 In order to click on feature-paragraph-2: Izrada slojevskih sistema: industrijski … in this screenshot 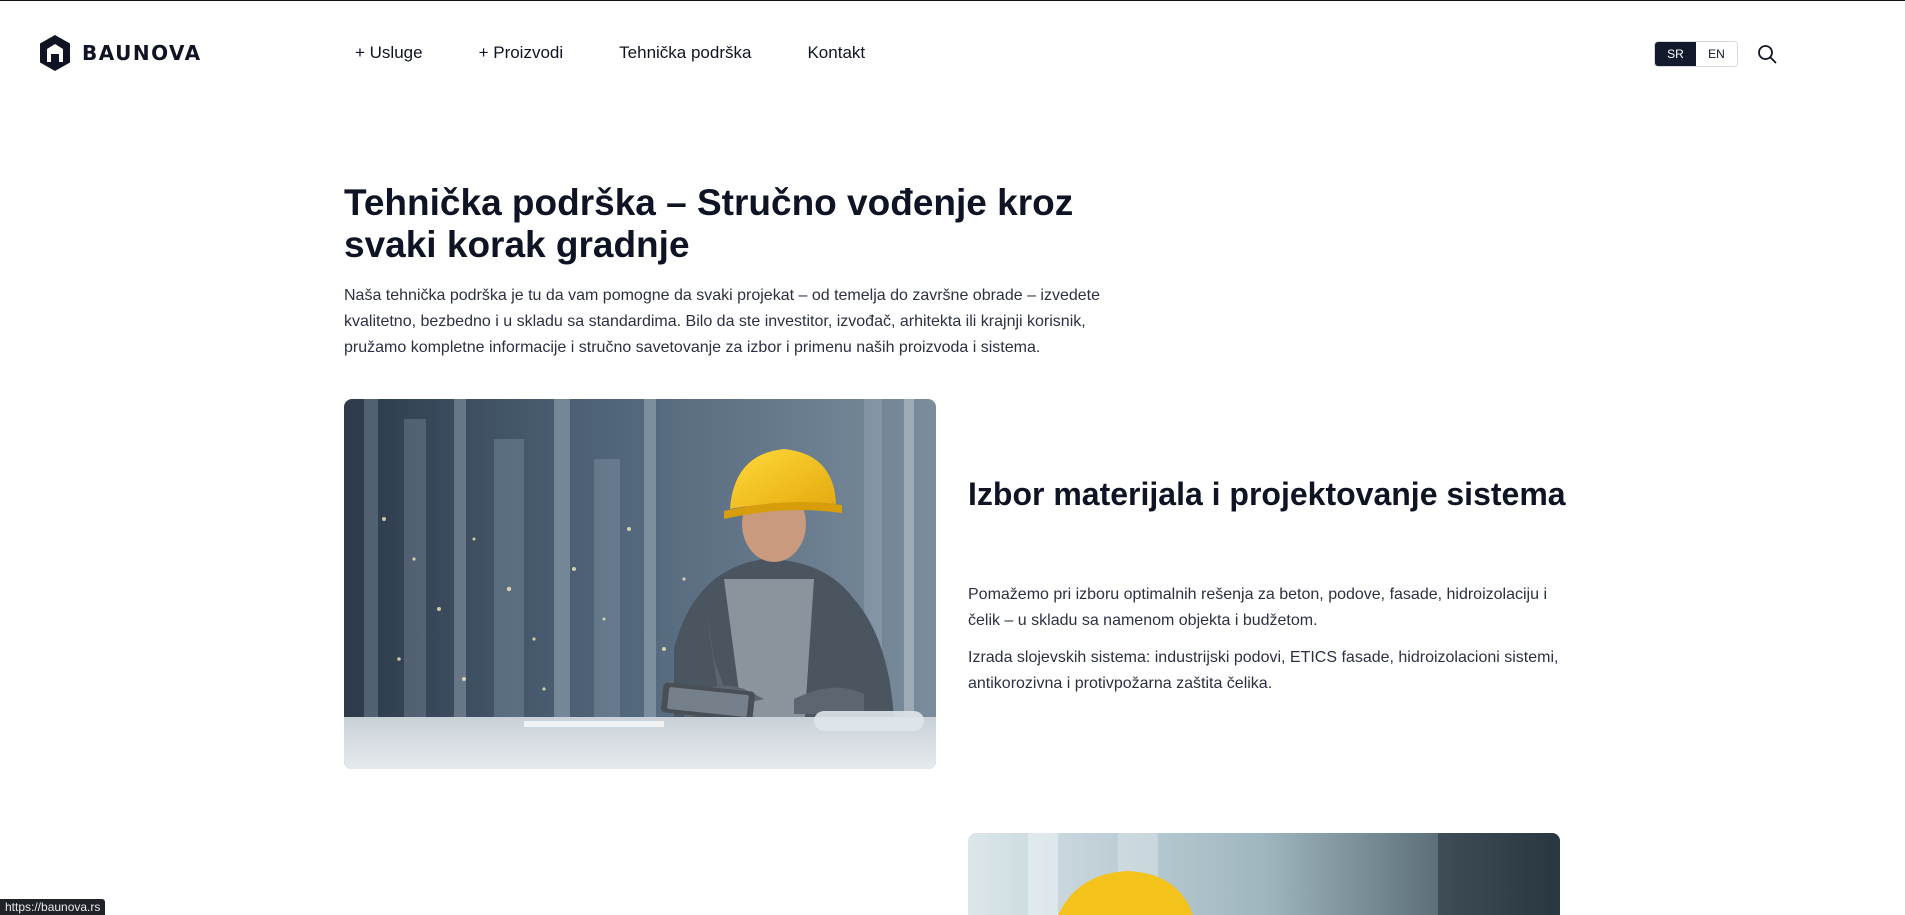, I will do `click(1263, 670)`.